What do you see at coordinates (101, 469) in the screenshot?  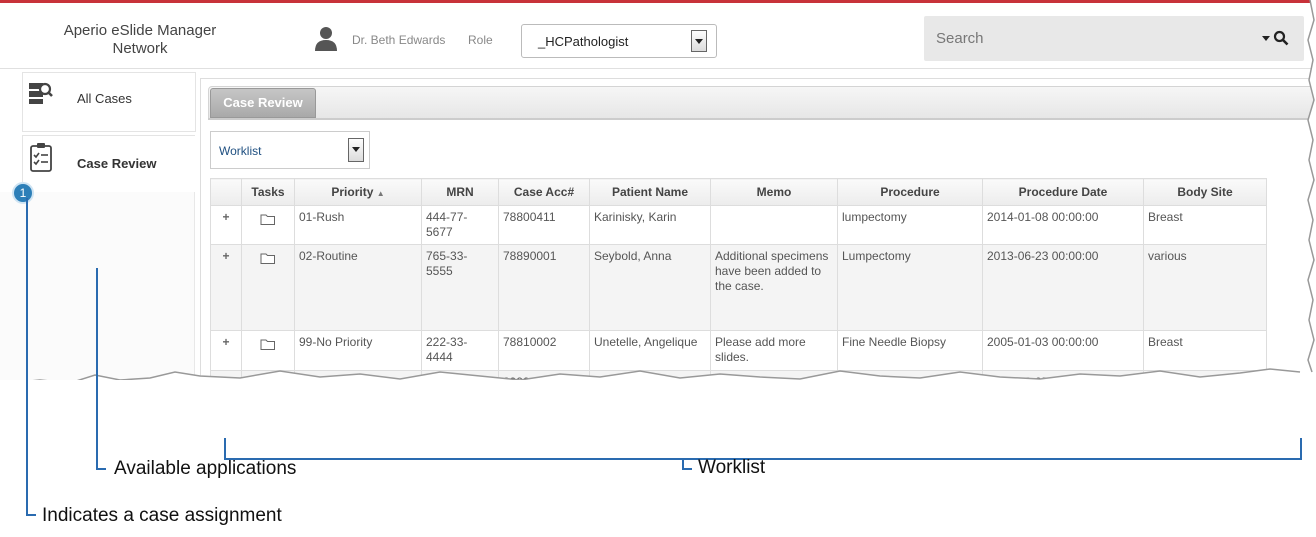 I see `available-applications-leader-horizontal` at bounding box center [101, 469].